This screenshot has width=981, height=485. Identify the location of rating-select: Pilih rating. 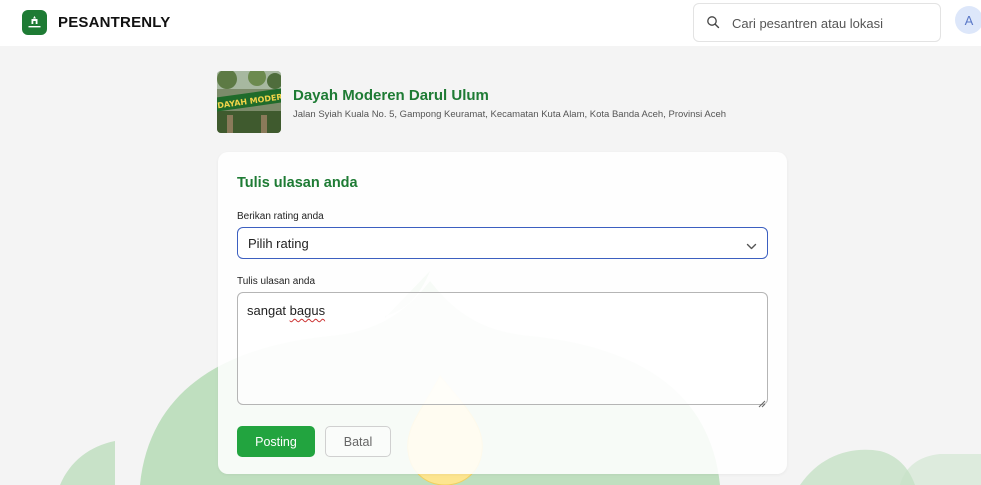
(502, 243).